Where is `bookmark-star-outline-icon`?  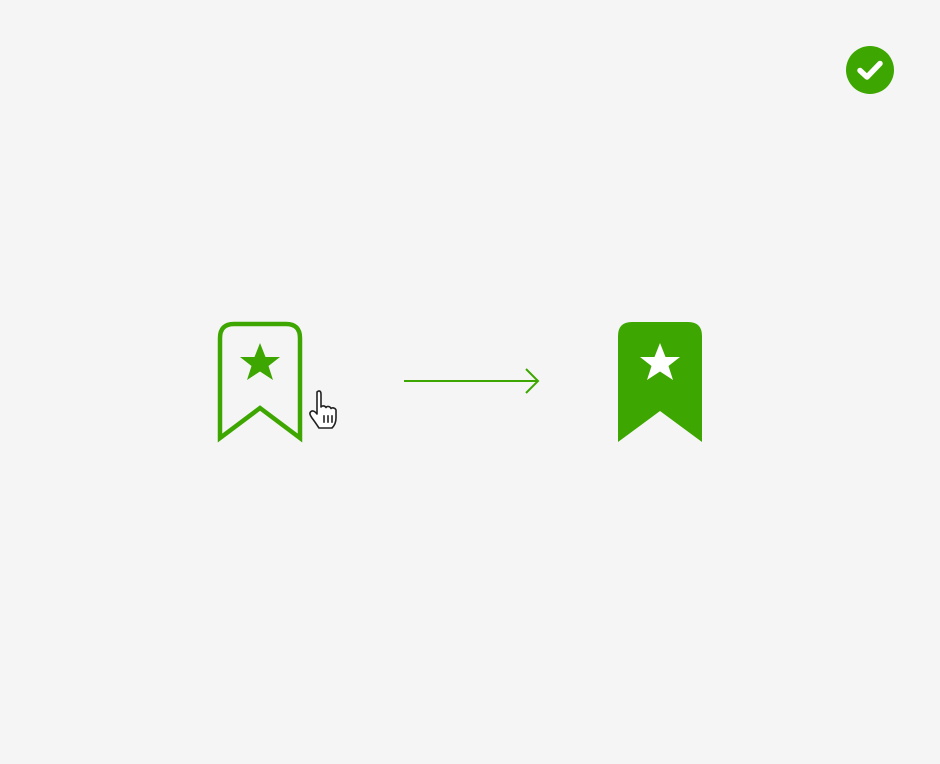
bookmark-star-outline-icon is located at coordinates (260, 382).